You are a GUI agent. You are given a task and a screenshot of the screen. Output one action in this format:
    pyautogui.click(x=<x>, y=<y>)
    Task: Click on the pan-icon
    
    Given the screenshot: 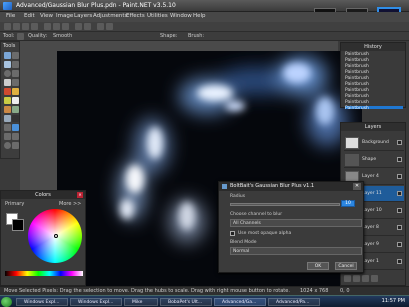 What is the action you would take?
    pyautogui.click(x=15, y=82)
    